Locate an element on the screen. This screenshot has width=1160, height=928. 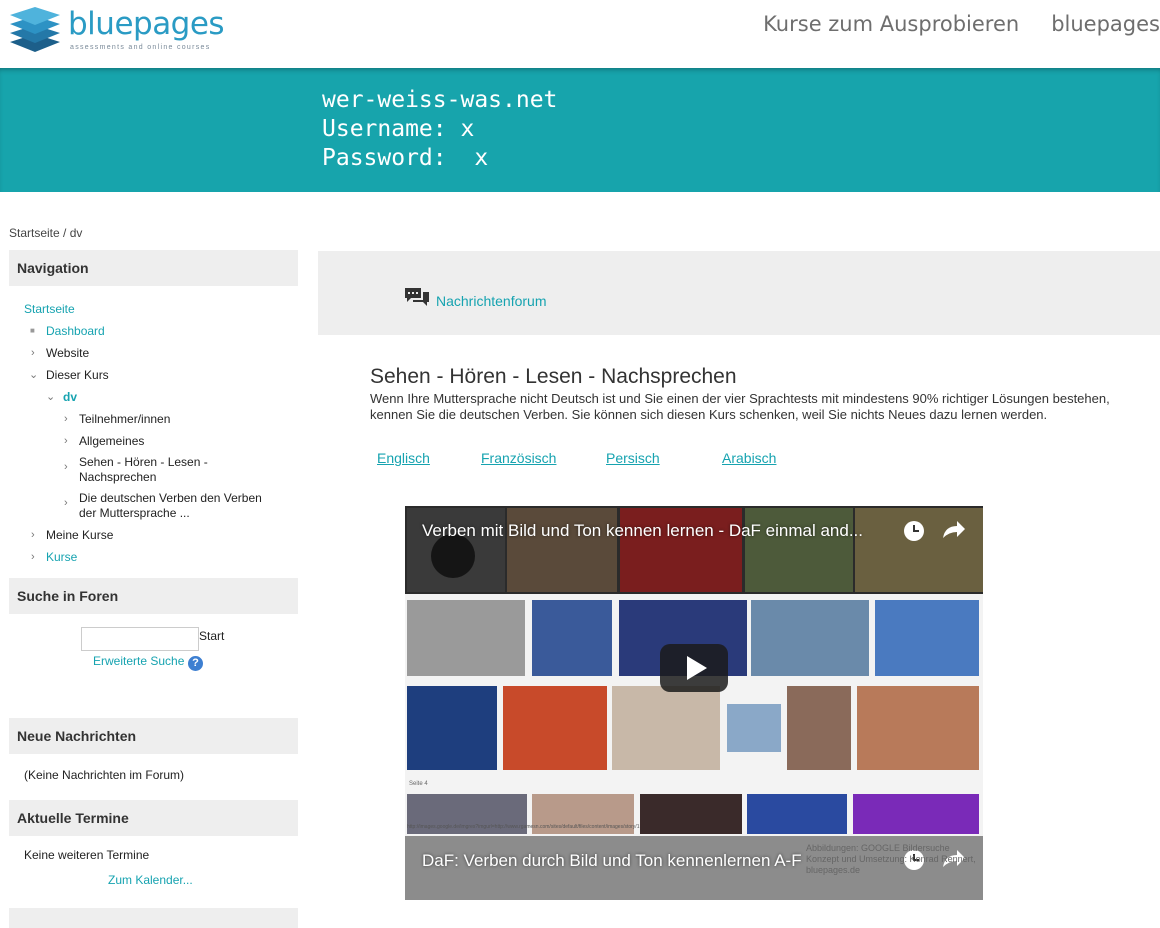
nav-dv: dv is located at coordinates (70, 397).